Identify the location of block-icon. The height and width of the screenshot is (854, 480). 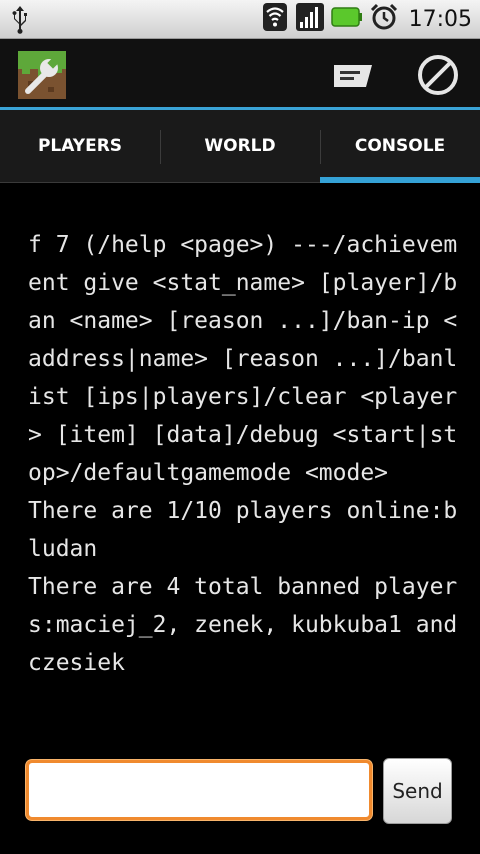
(438, 77).